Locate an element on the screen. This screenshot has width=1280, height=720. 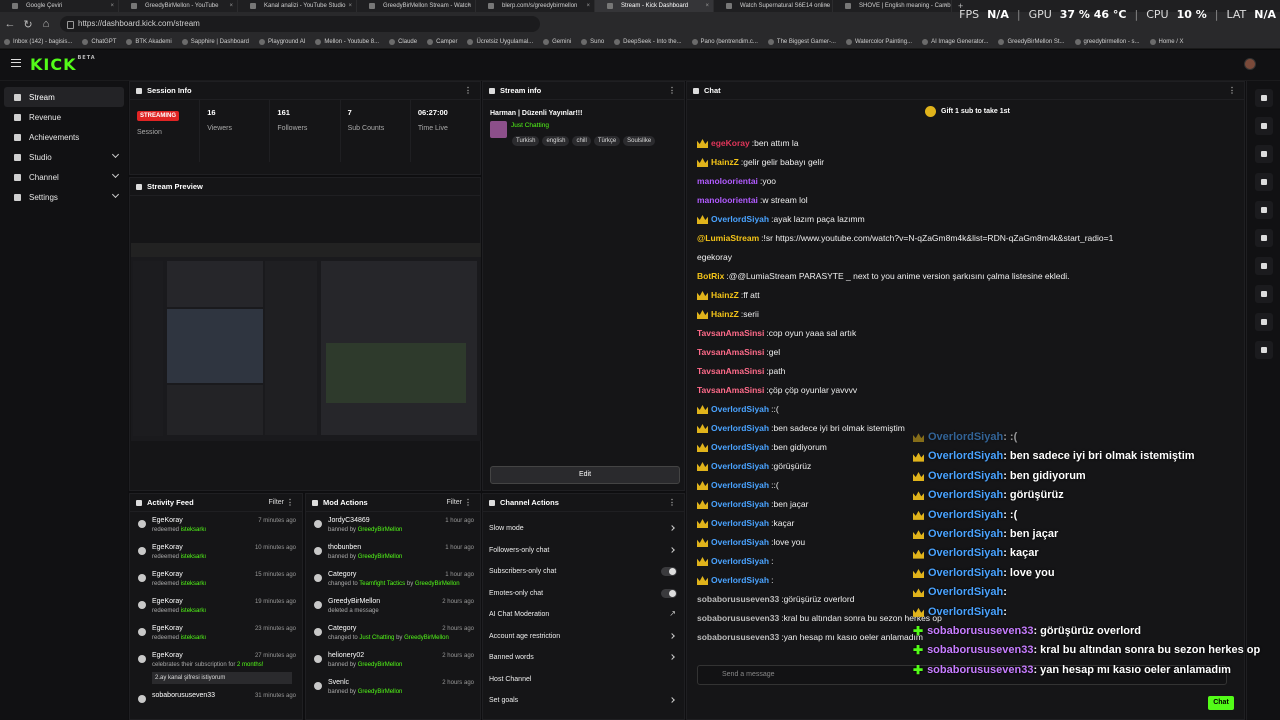
browser-tab: SHOVE | English meaning - Camb × is located at coordinates (892, 6).